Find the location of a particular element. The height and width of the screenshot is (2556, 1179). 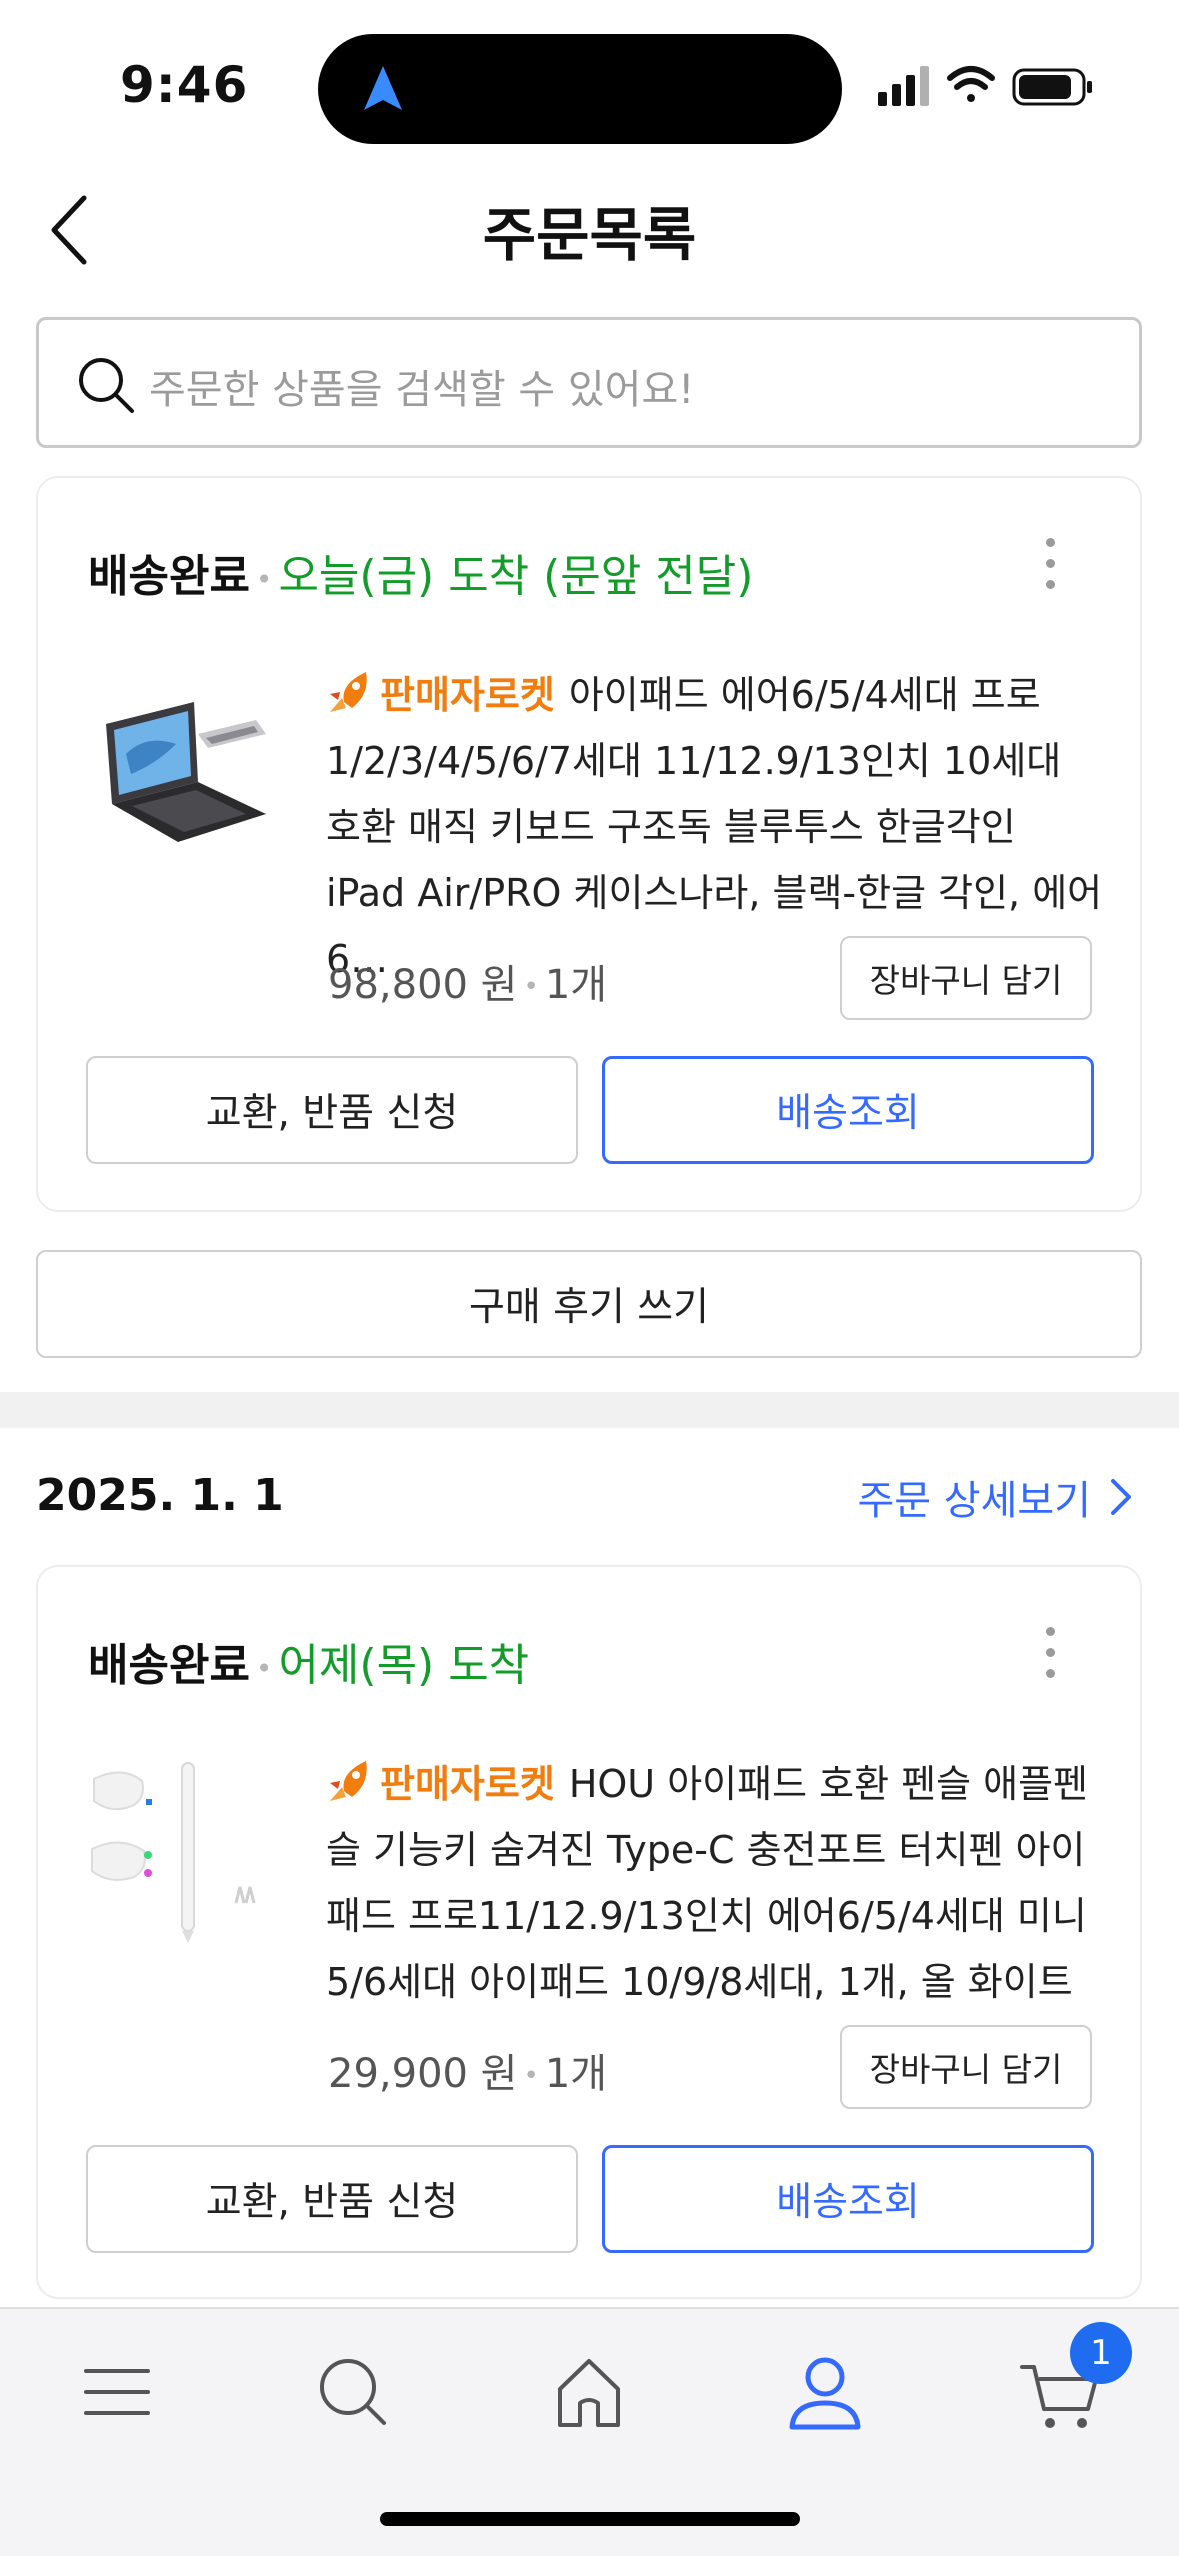

search-placeholder: 주문한 상품을 검색할 수 있어요! is located at coordinates (422, 390).